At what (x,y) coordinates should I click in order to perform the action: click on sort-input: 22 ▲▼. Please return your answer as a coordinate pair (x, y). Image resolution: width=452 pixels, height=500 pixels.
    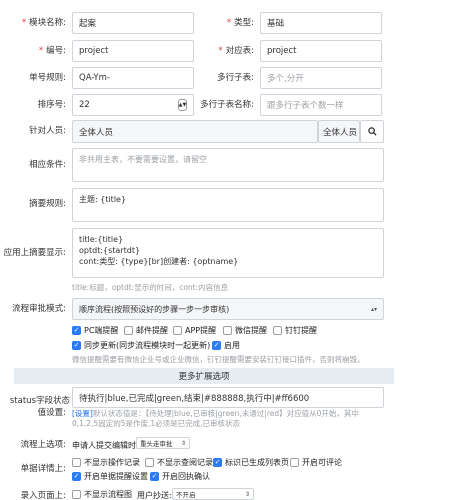
    Looking at the image, I should click on (133, 105).